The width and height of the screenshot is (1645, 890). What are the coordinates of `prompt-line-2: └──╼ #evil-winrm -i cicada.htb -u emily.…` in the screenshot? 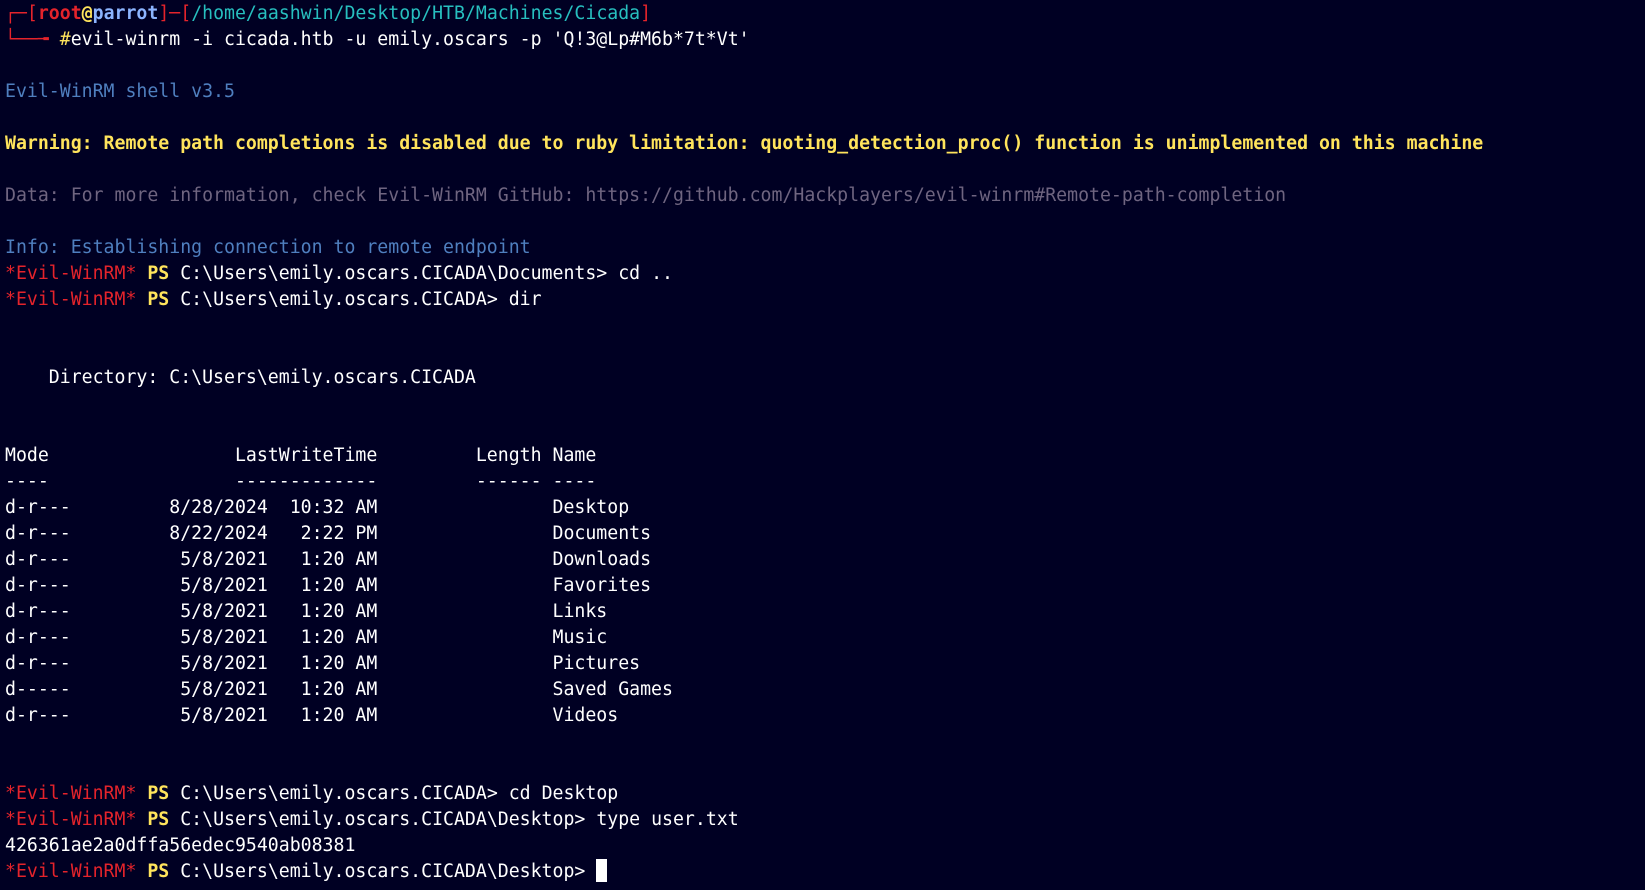 It's located at (825, 40).